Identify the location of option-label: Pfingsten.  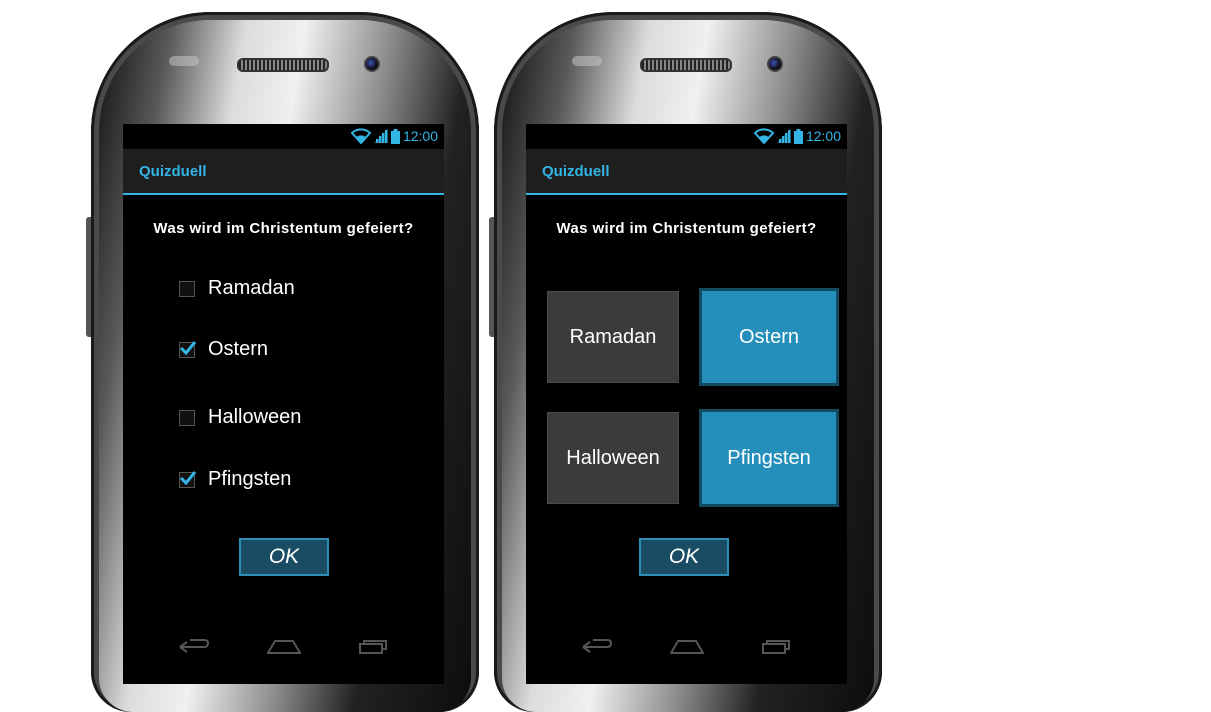
(250, 479).